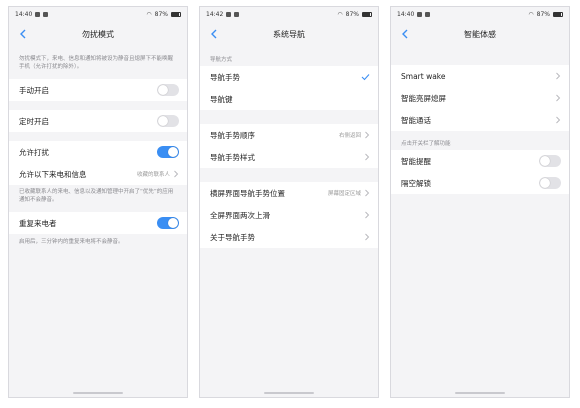  What do you see at coordinates (289, 99) in the screenshot?
I see `nav-keys-row: 导航键` at bounding box center [289, 99].